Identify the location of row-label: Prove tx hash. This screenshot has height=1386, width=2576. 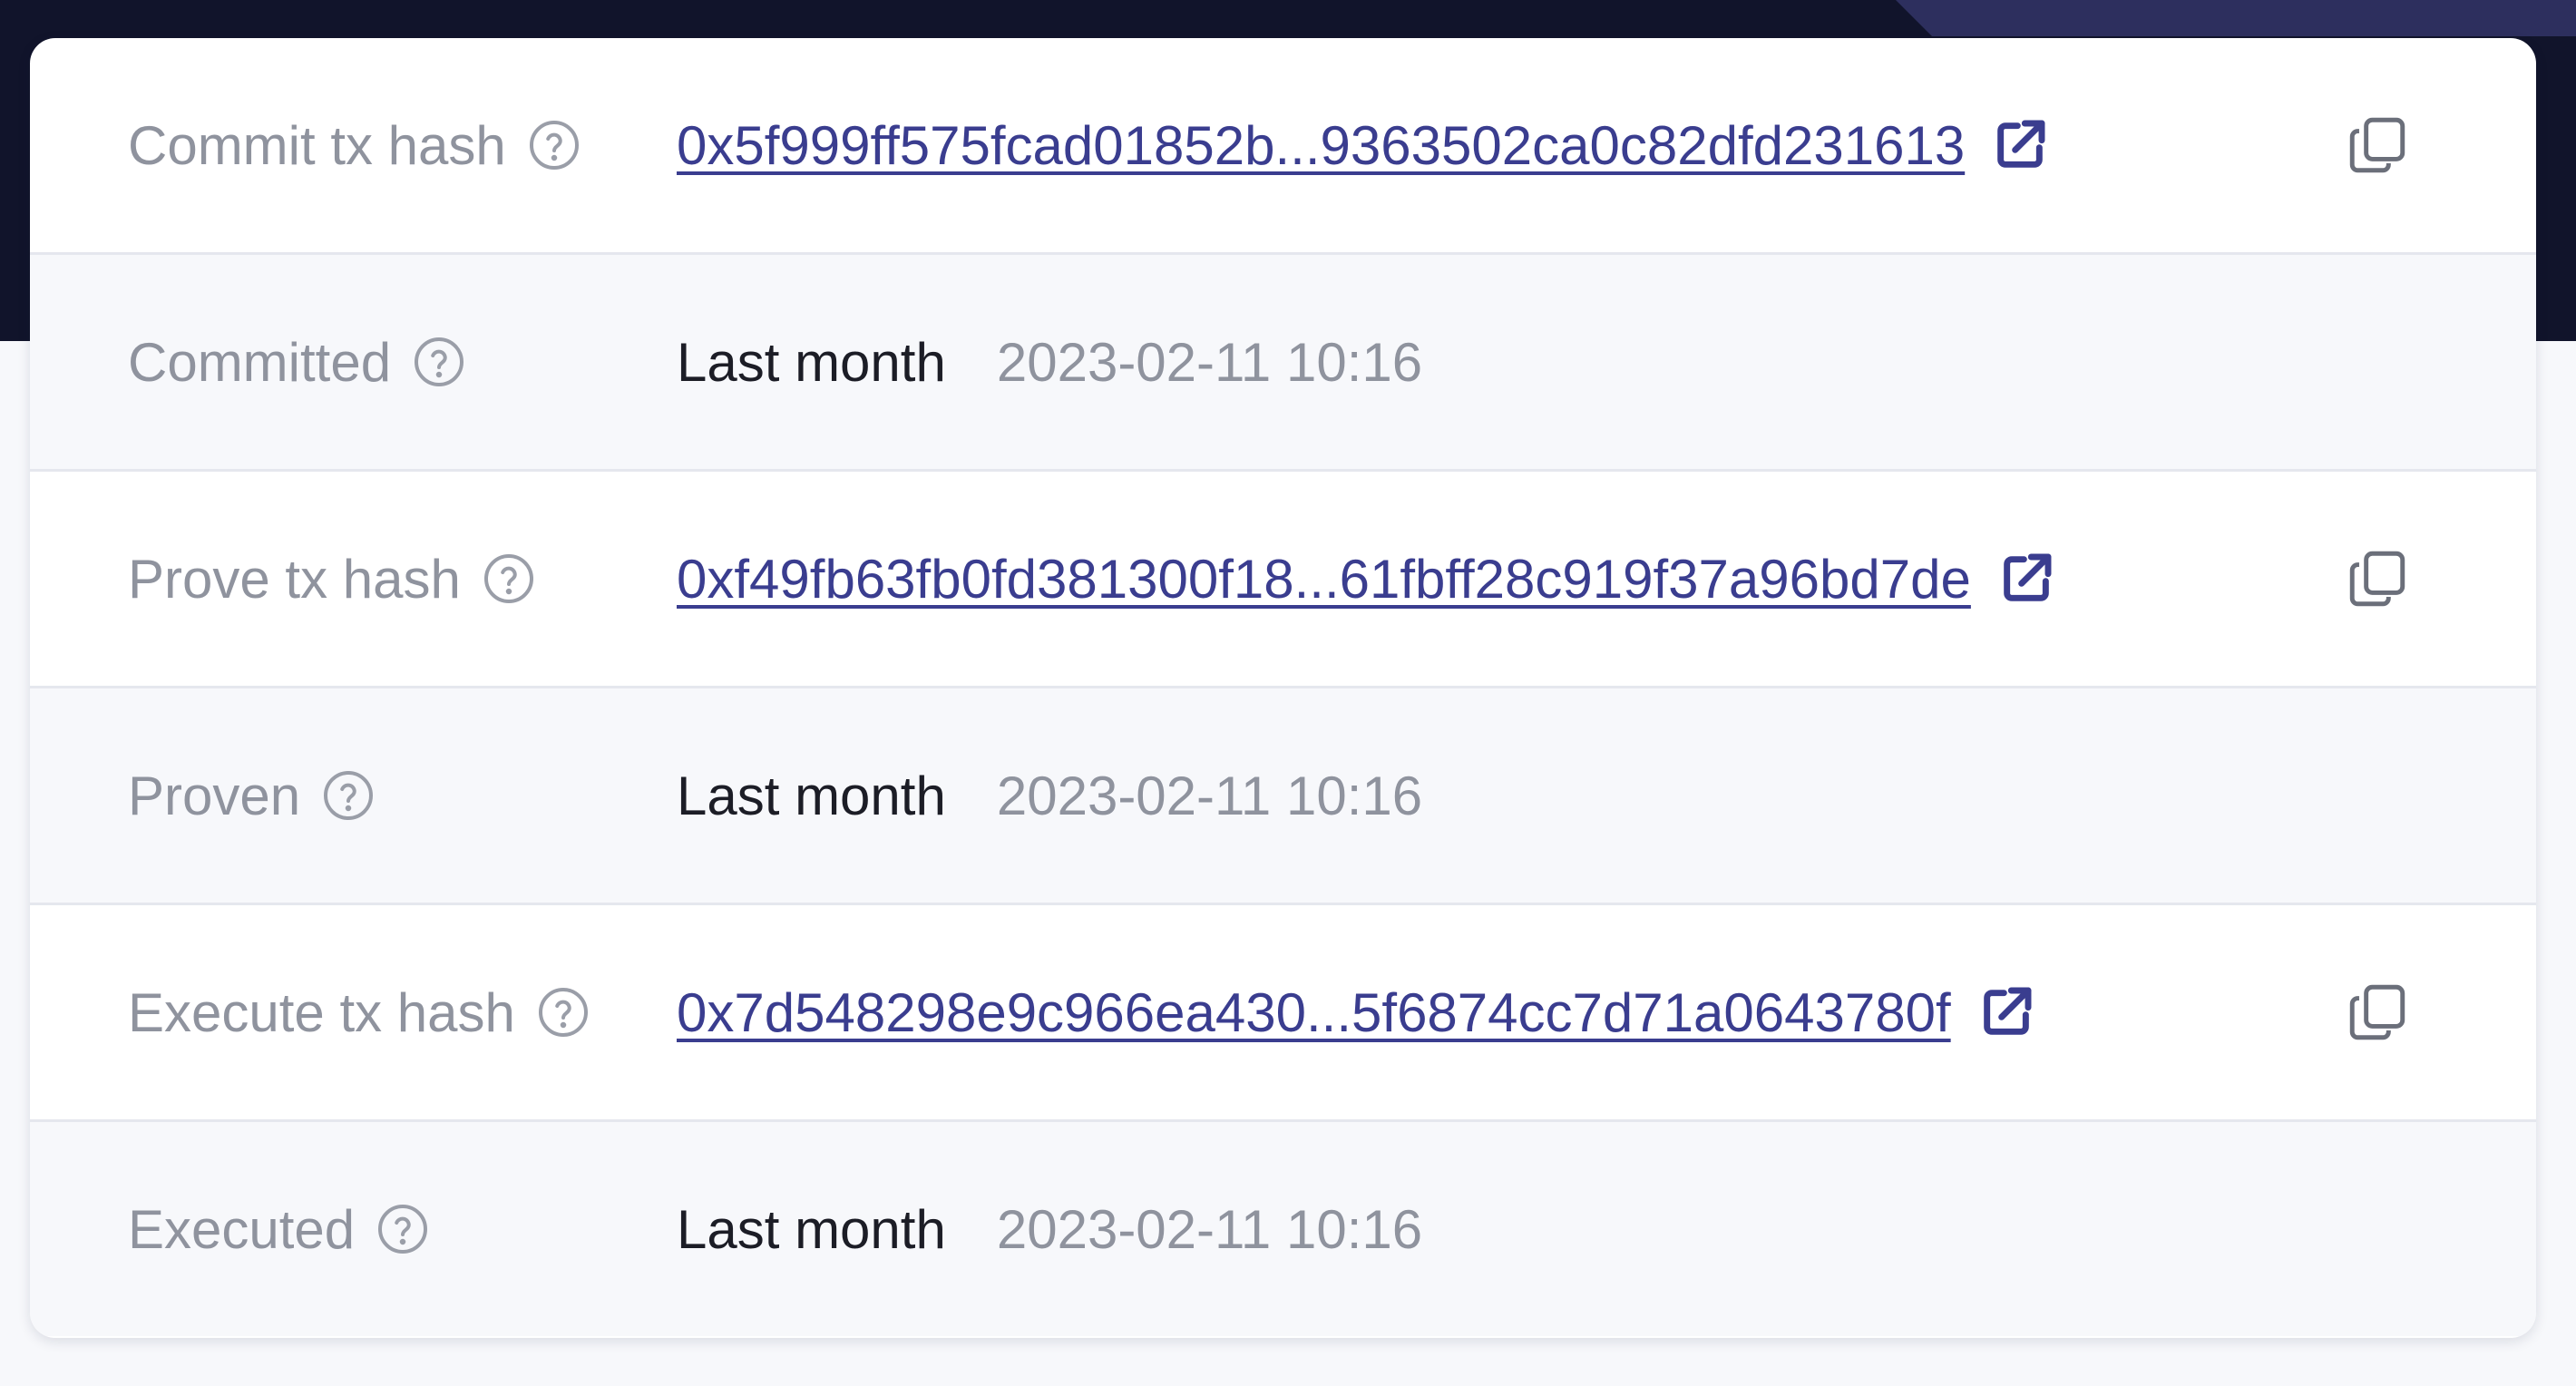
(332, 579).